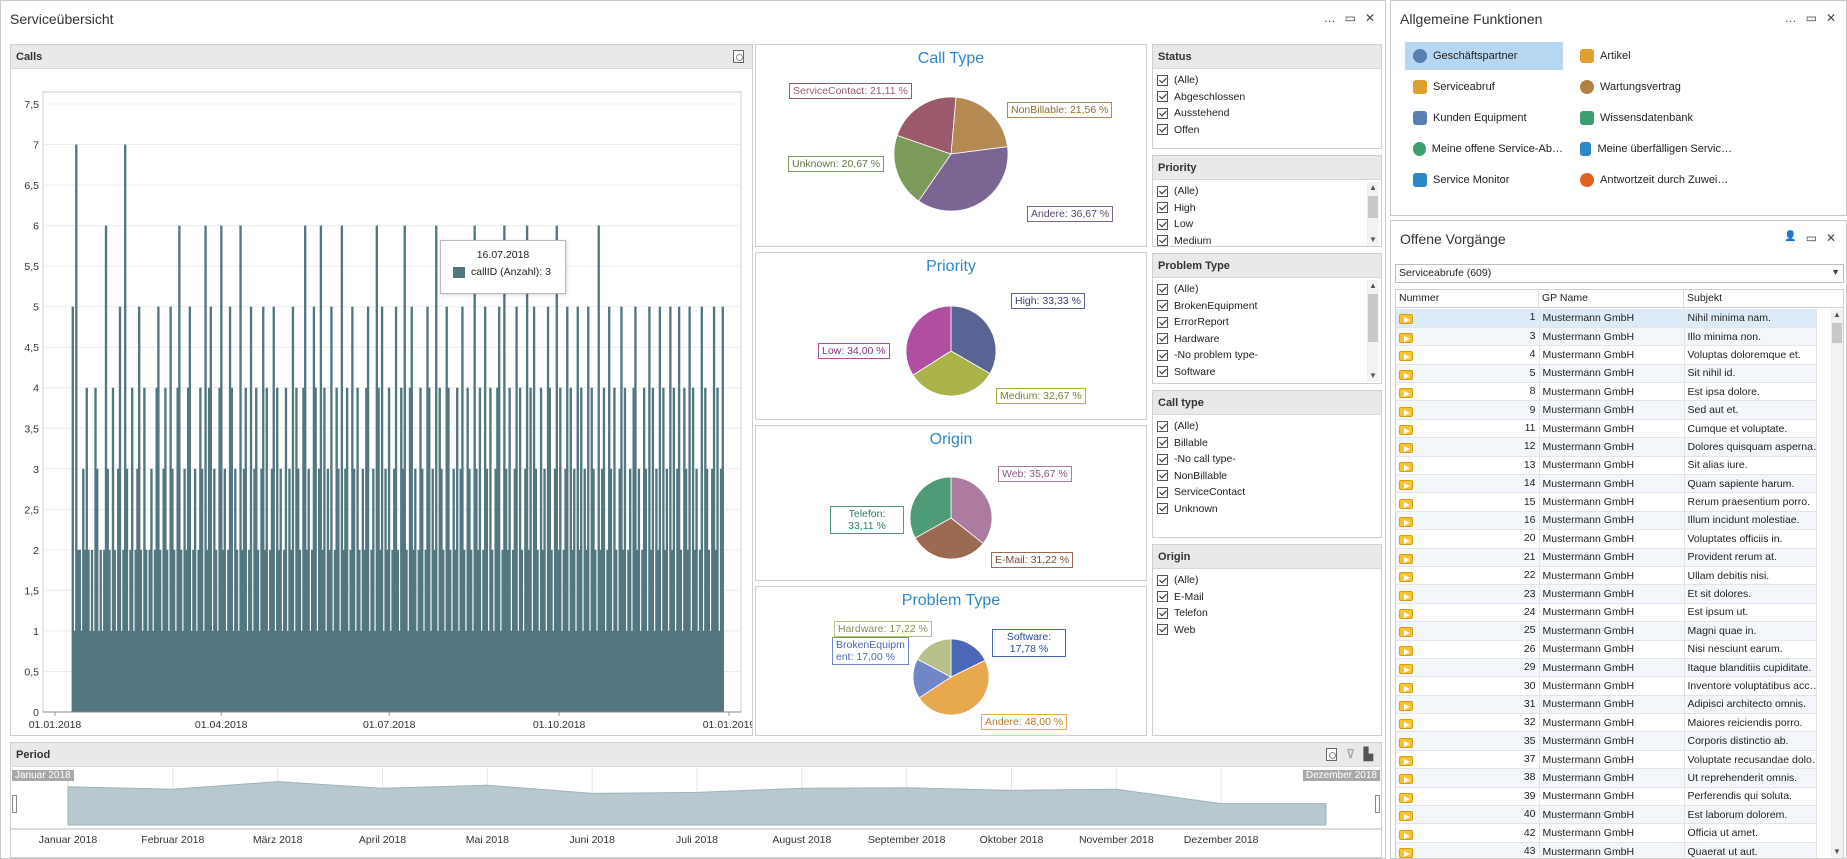 This screenshot has height=859, width=1847. Describe the element at coordinates (1267, 597) in the screenshot. I see `origin-filter-option: E-Mail` at that location.